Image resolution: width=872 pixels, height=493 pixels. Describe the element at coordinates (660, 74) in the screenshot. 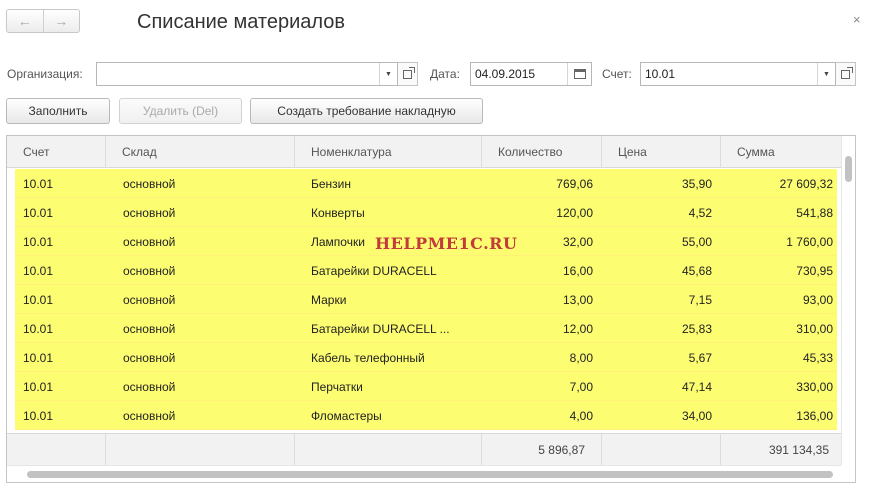

I see `account-value: 10.01` at that location.